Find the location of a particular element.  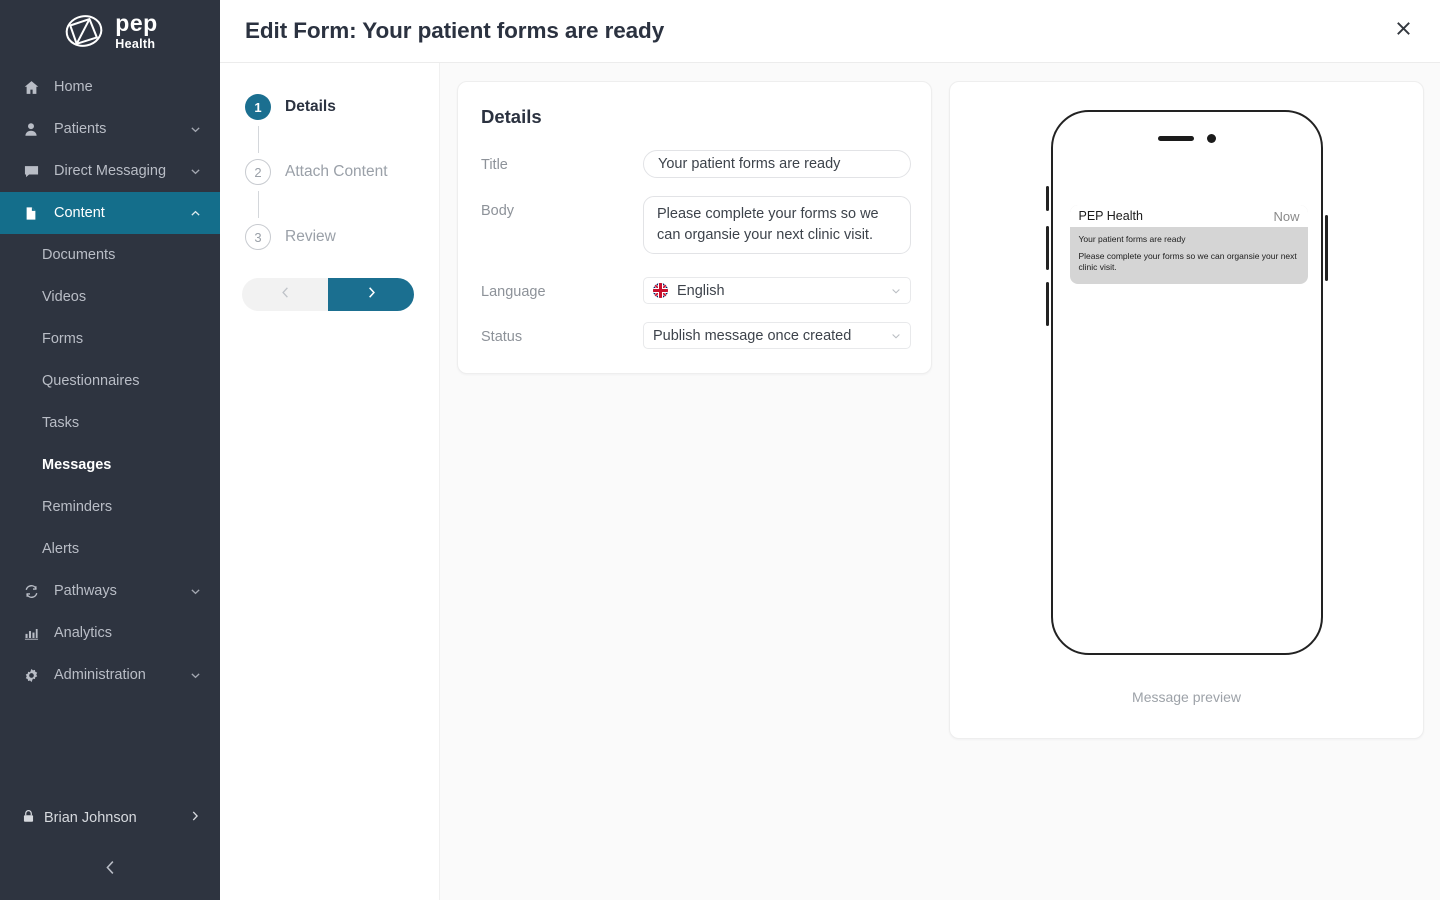

sidebar-subitem-messages: Messages is located at coordinates (110, 465).